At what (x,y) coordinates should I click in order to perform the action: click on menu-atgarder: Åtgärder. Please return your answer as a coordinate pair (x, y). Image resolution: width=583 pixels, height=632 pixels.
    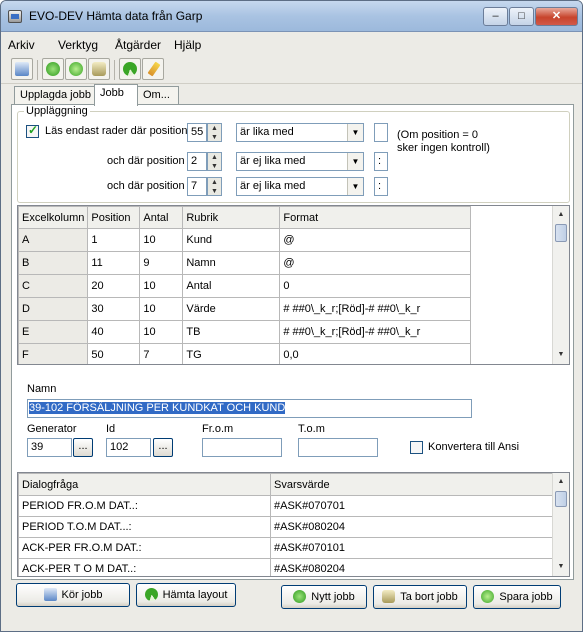
    Looking at the image, I should click on (138, 45).